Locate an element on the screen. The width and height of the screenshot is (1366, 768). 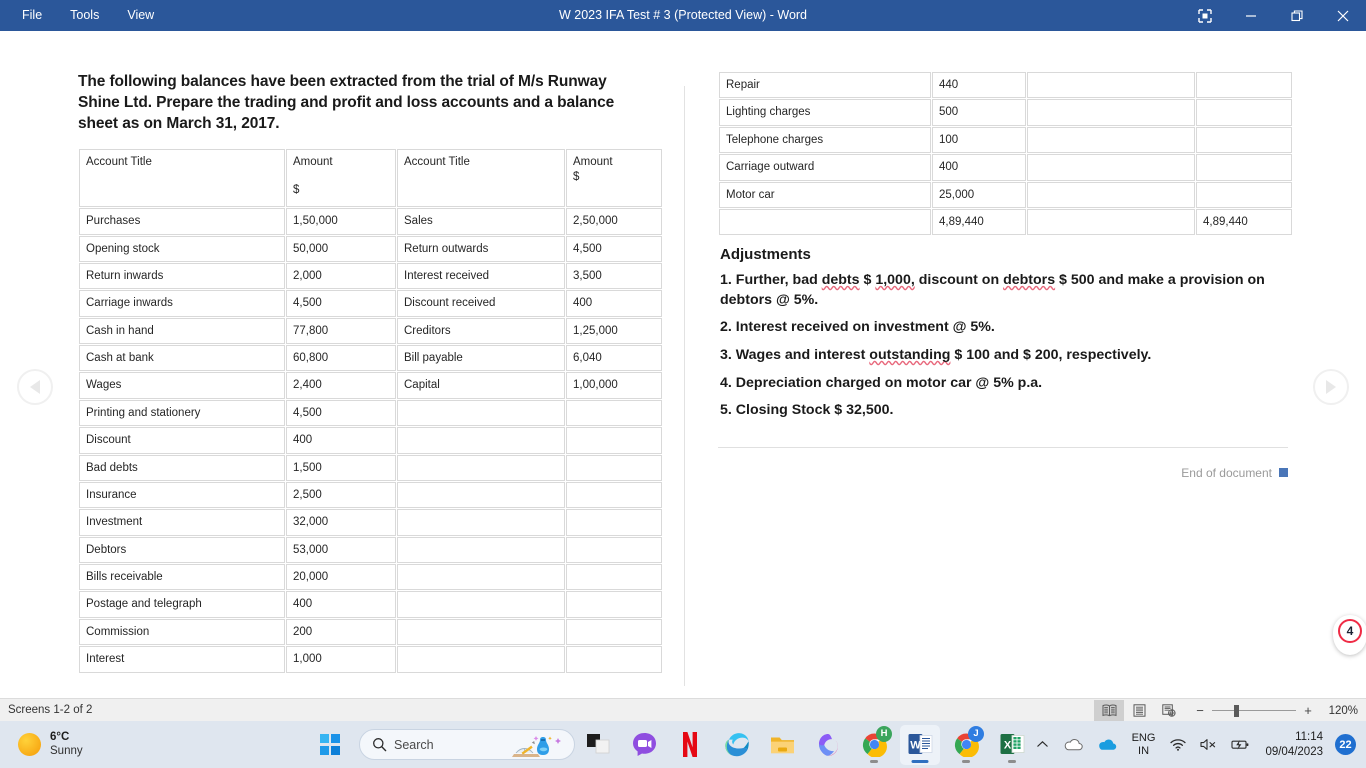
cell-c1: Bills receivable is located at coordinates (182, 577).